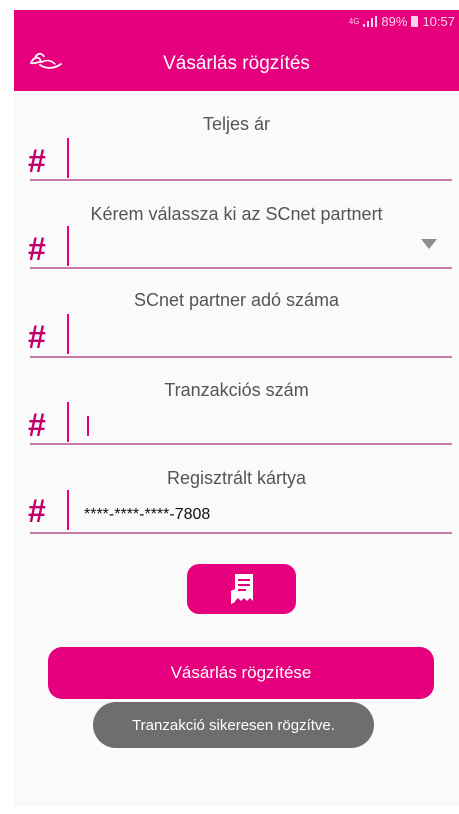 The image size is (459, 814). What do you see at coordinates (236, 325) in the screenshot?
I see `tax-number-field: SCnet partner adó száma #` at bounding box center [236, 325].